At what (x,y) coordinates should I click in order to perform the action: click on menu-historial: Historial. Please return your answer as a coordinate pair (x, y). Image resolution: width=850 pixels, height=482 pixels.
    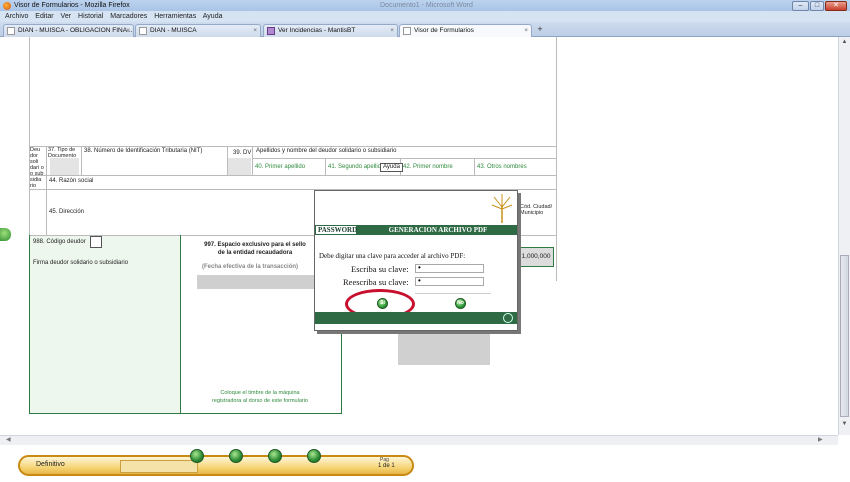
    Looking at the image, I should click on (90, 16).